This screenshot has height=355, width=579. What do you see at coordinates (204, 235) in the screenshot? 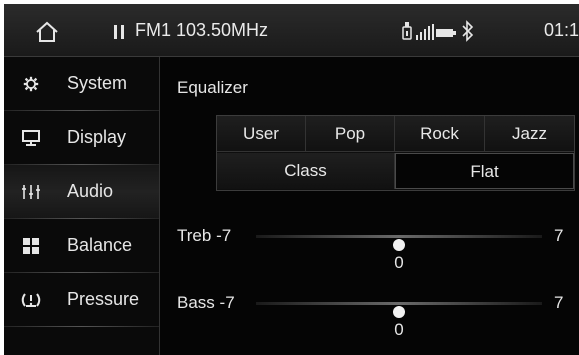
I see `treble-label: Treb -7` at bounding box center [204, 235].